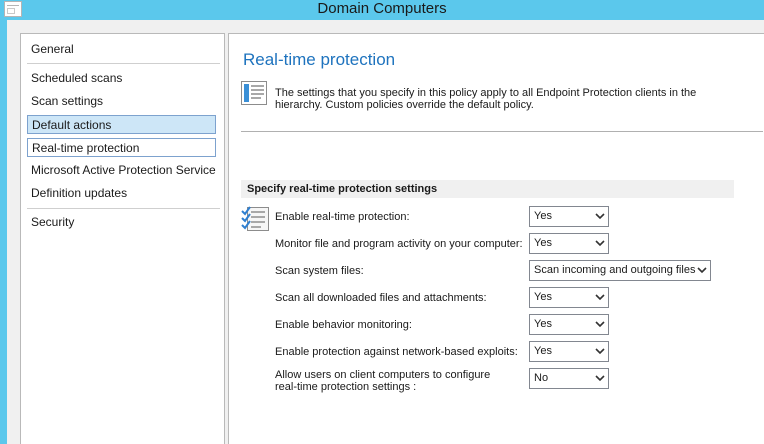 The height and width of the screenshot is (444, 764). Describe the element at coordinates (319, 59) in the screenshot. I see `page-title: Real-time protection` at that location.